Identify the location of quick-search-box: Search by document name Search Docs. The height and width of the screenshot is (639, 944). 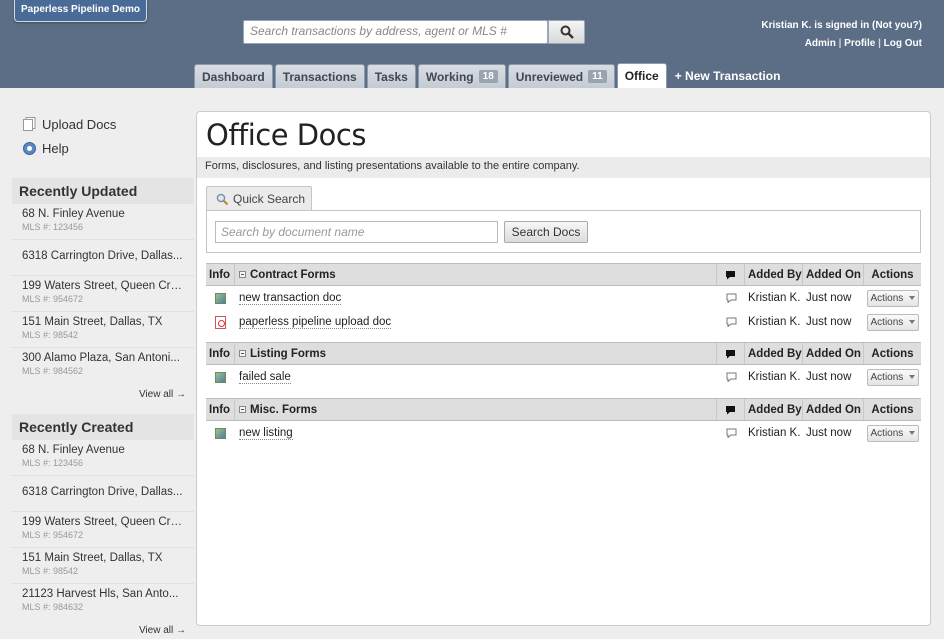
(563, 231).